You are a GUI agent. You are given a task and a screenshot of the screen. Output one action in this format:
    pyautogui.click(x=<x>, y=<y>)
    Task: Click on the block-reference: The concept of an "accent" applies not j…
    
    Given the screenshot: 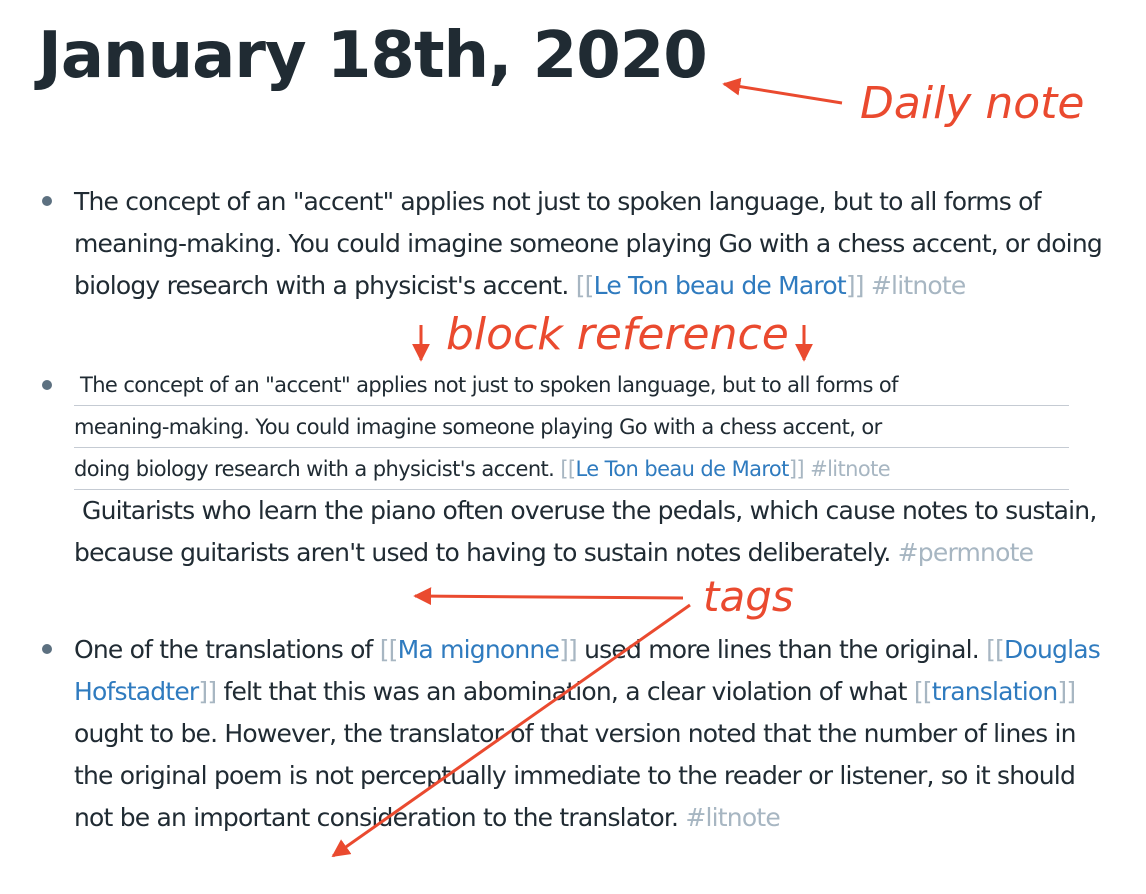 What is the action you would take?
    pyautogui.click(x=571, y=427)
    